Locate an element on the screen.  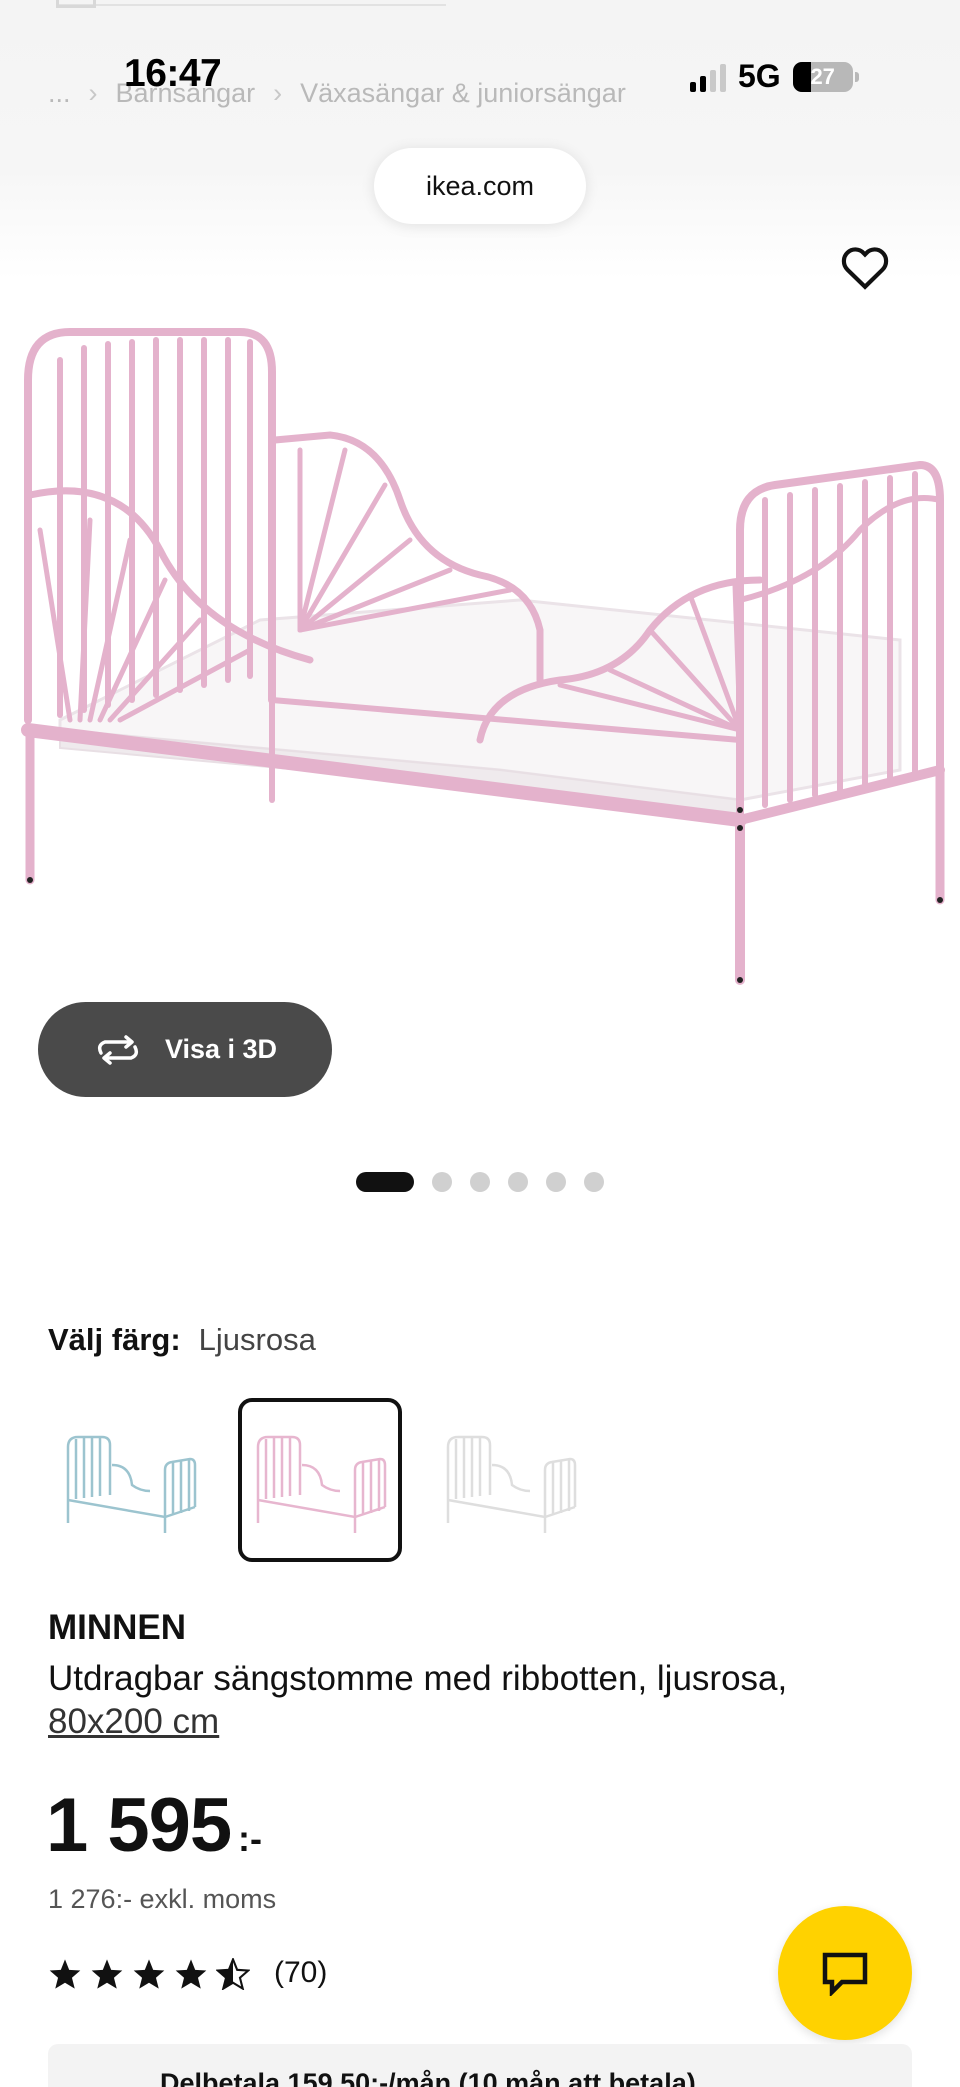
rotate-3d-icon is located at coordinates (118, 1049).